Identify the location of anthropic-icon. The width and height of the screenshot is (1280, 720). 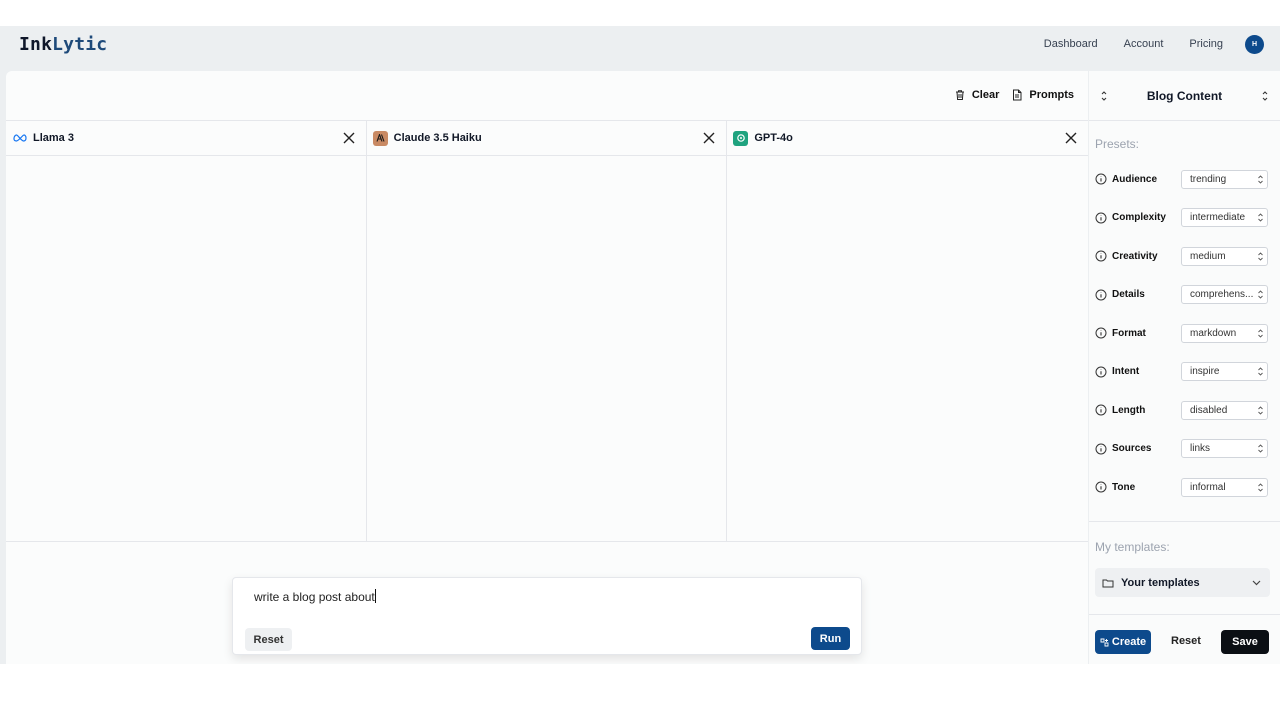
(380, 138).